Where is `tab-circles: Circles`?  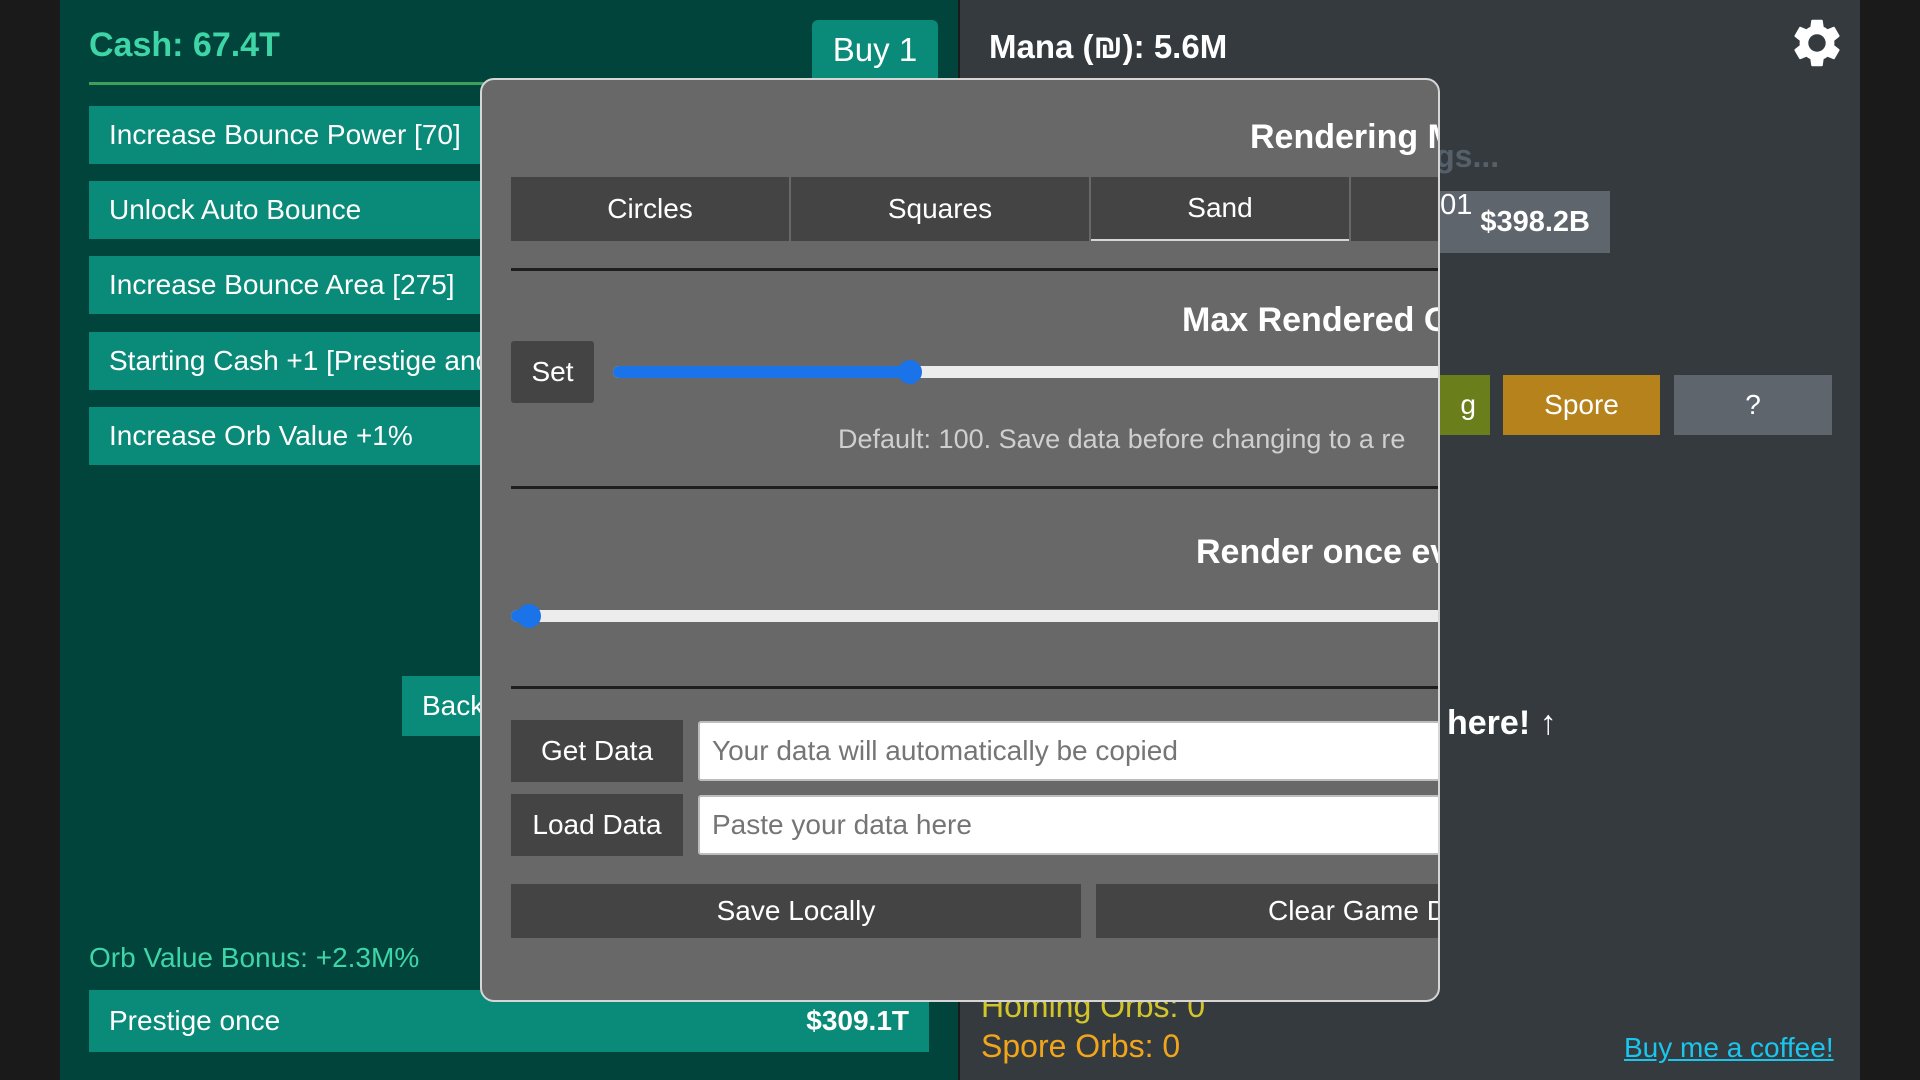
tab-circles: Circles is located at coordinates (650, 209).